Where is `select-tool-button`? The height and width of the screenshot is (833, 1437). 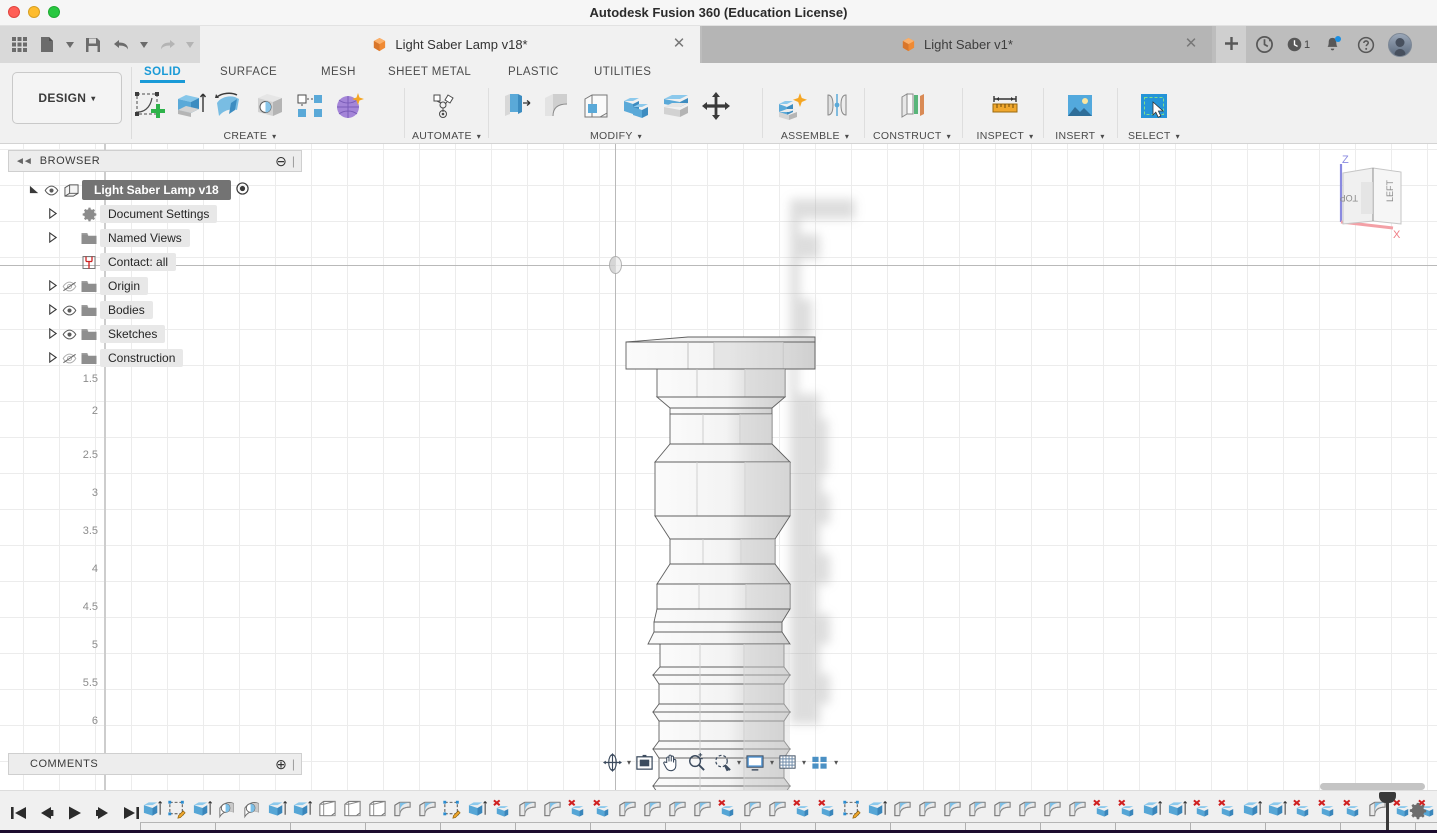 select-tool-button is located at coordinates (1154, 106).